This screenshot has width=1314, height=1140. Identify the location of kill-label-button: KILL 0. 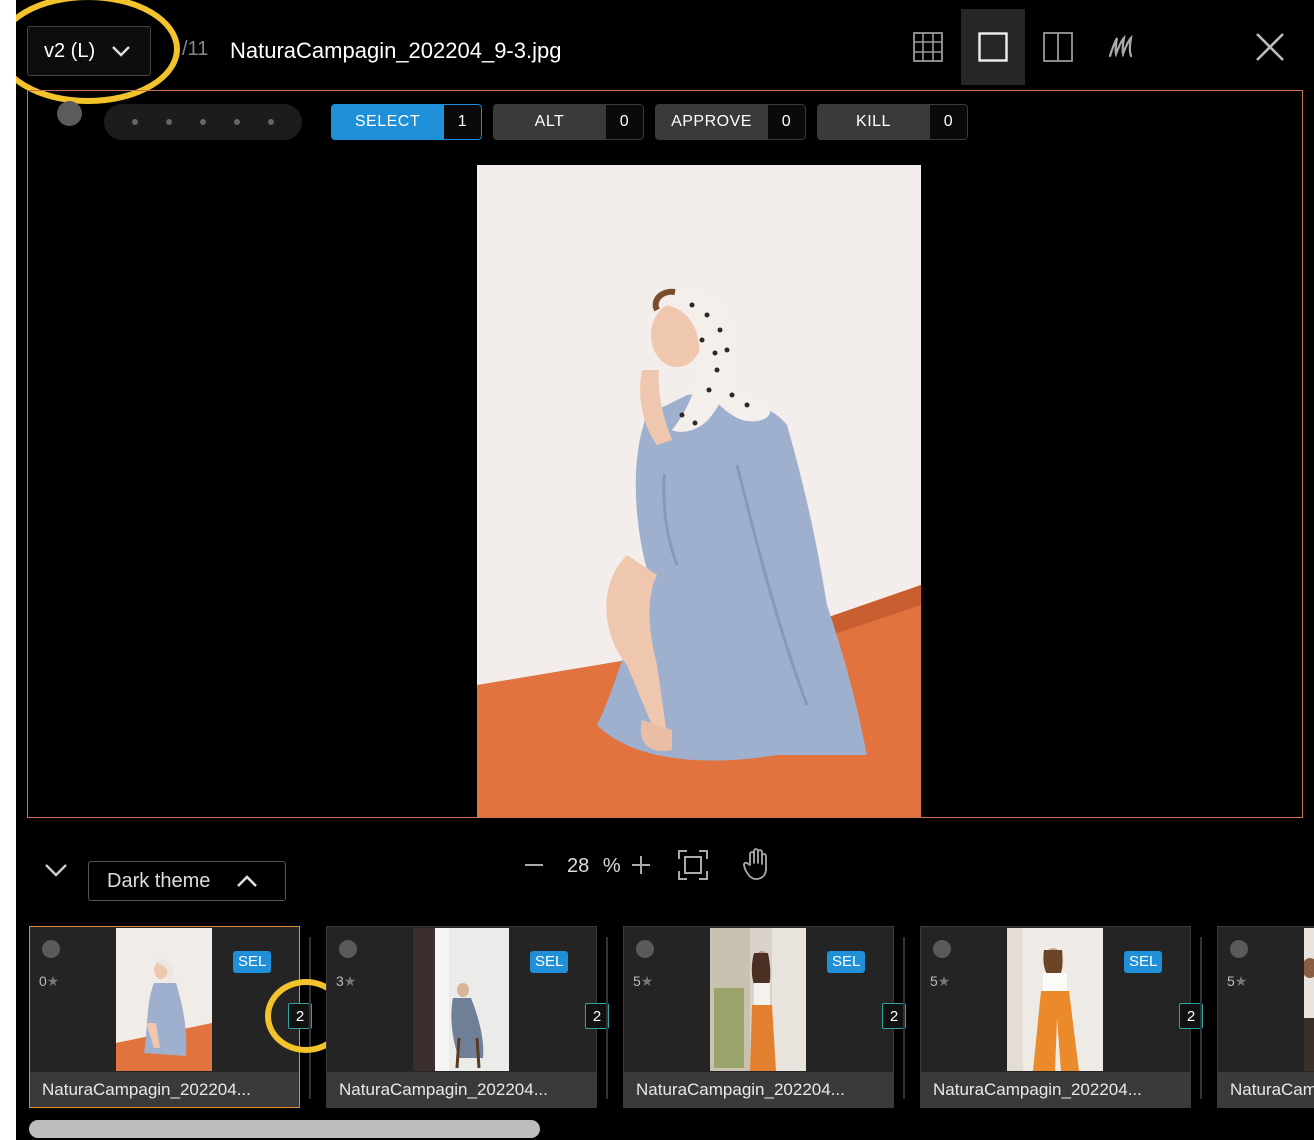
(892, 122).